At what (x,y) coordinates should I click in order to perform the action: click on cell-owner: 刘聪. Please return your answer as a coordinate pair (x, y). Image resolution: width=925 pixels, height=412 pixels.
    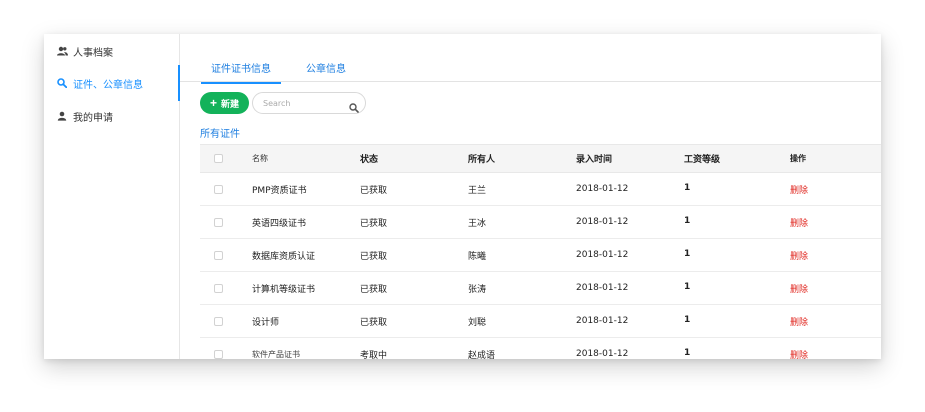
    Looking at the image, I should click on (477, 322).